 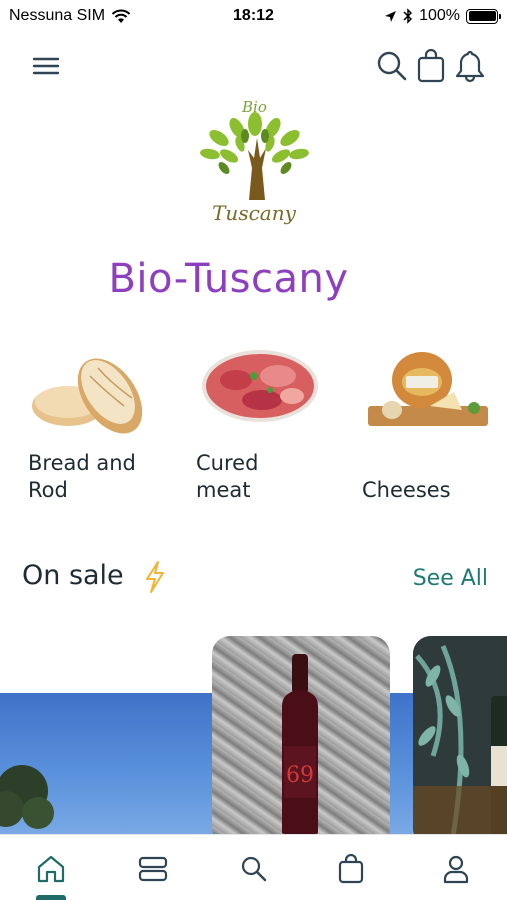 I want to click on menu-button, so click(x=46, y=66).